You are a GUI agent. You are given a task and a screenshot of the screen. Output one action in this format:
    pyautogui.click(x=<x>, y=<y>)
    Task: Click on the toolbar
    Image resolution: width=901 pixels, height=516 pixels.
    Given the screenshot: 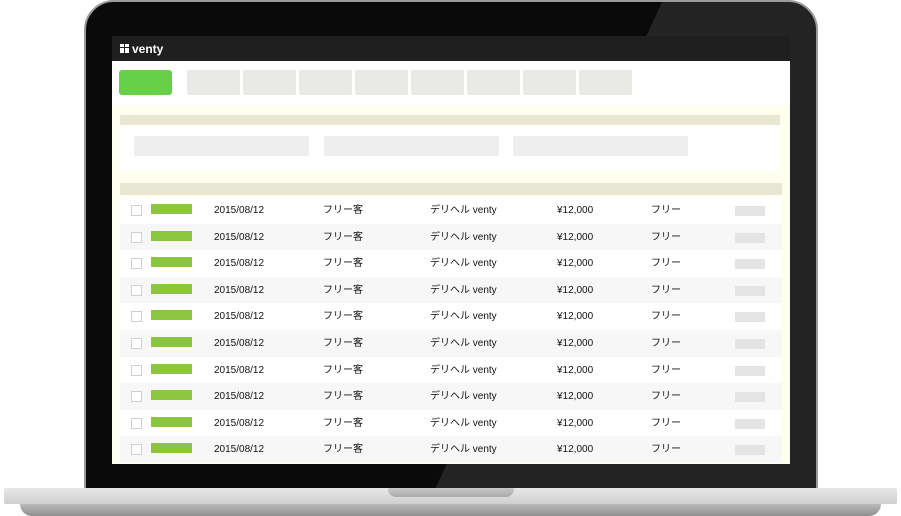 What is the action you would take?
    pyautogui.click(x=451, y=83)
    